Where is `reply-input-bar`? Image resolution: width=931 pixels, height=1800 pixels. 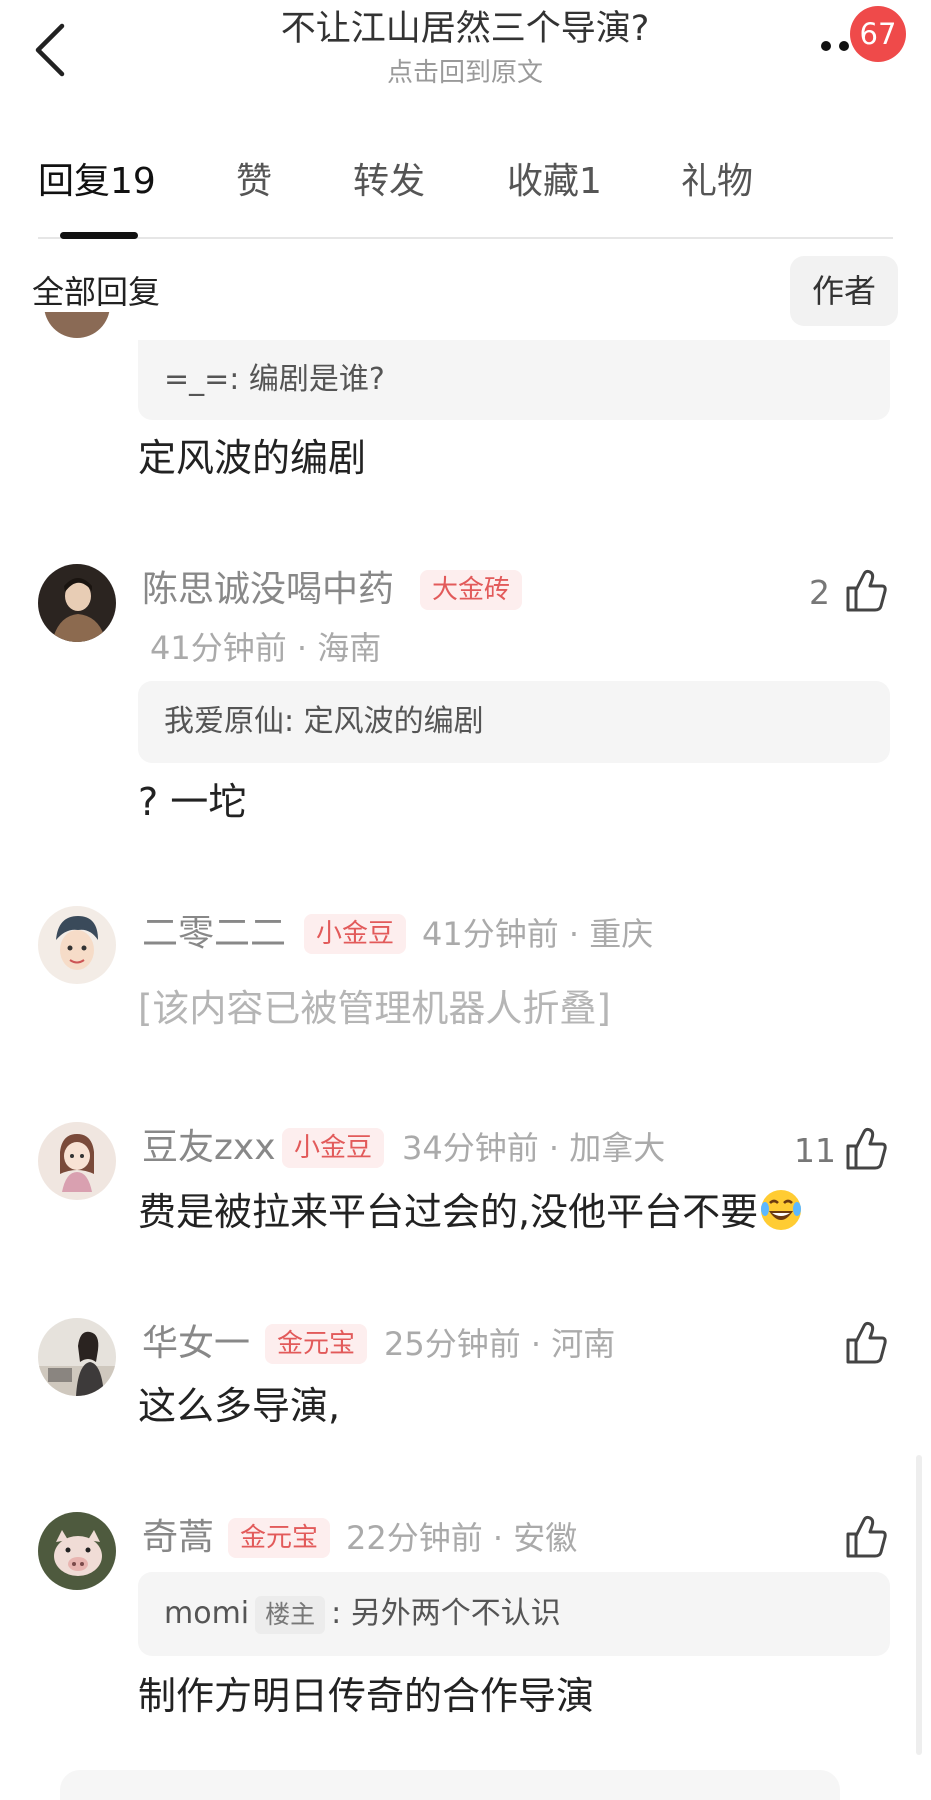 reply-input-bar is located at coordinates (450, 1785).